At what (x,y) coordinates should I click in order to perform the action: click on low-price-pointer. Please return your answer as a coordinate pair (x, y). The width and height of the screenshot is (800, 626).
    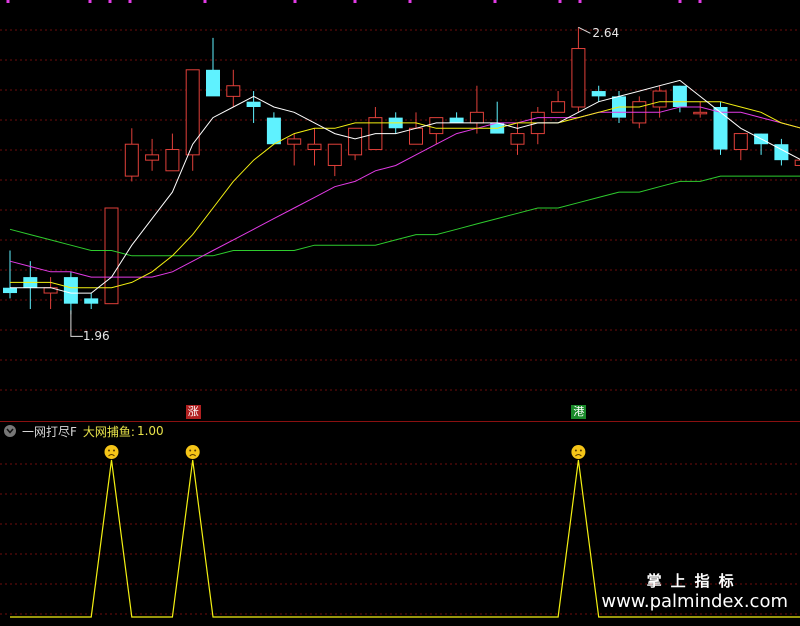
    Looking at the image, I should click on (76, 323).